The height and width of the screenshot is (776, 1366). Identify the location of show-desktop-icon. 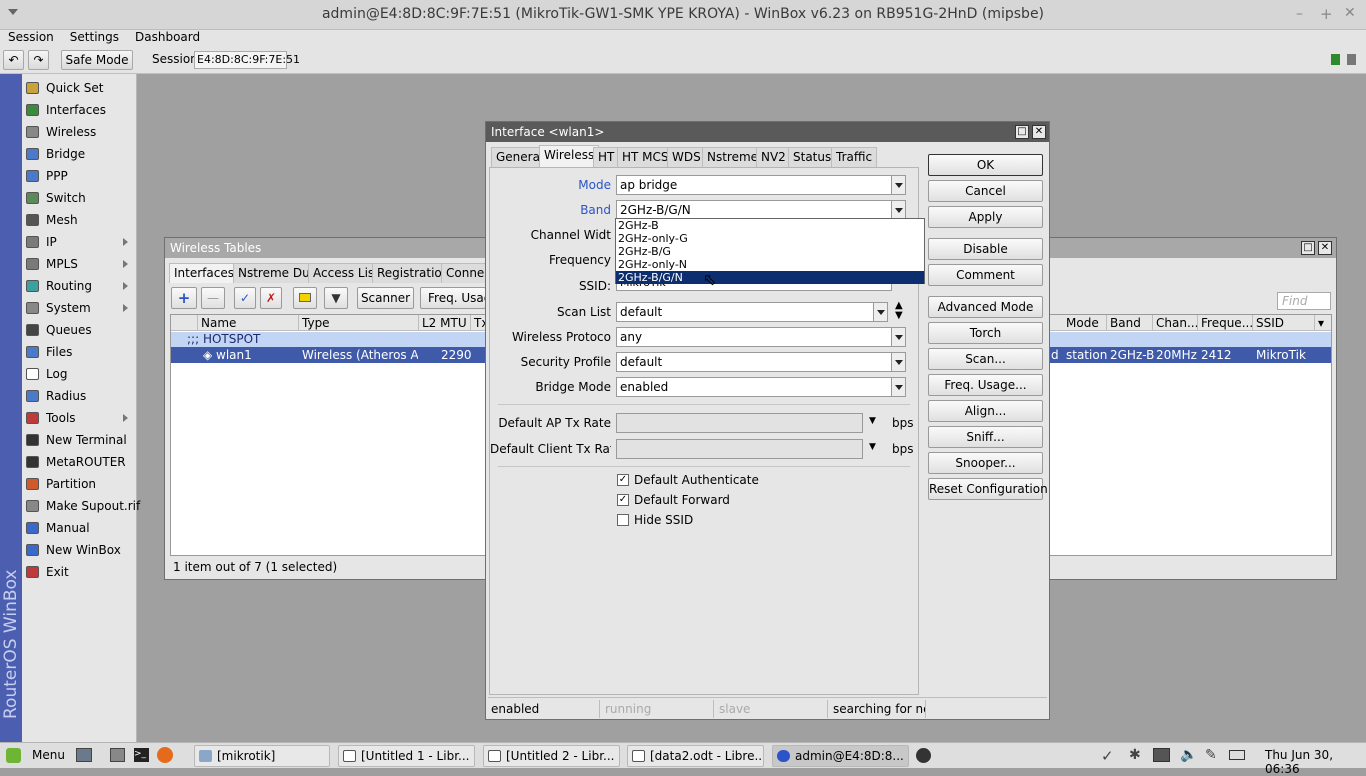
(84, 755).